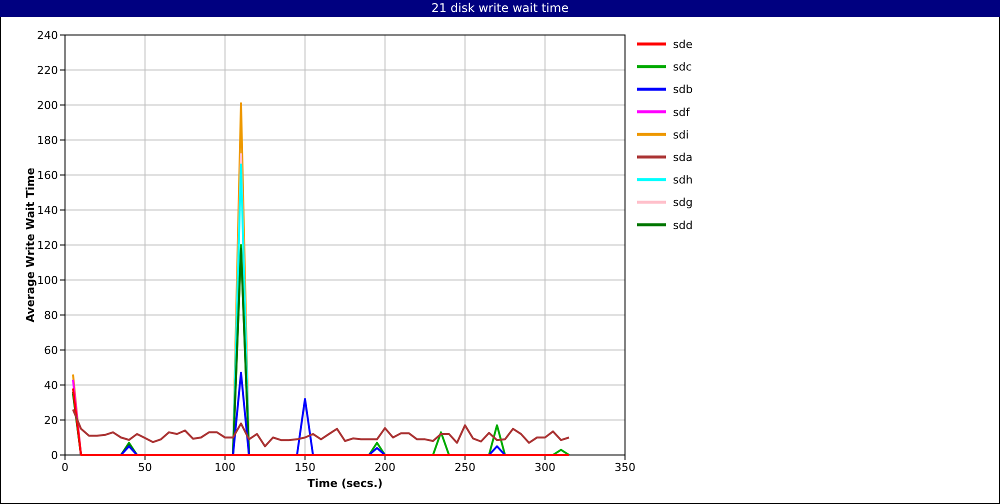 The width and height of the screenshot is (1000, 504). I want to click on tick-label: 300, so click(545, 467).